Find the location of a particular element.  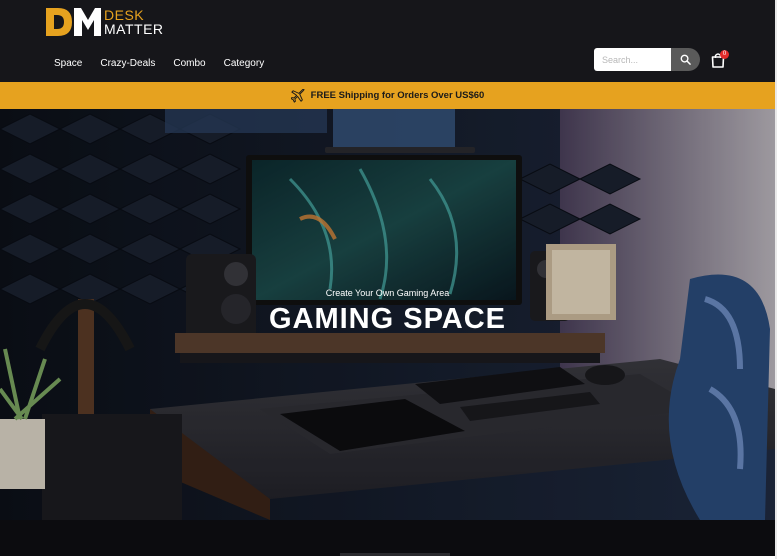

footer-divider is located at coordinates (395, 554).